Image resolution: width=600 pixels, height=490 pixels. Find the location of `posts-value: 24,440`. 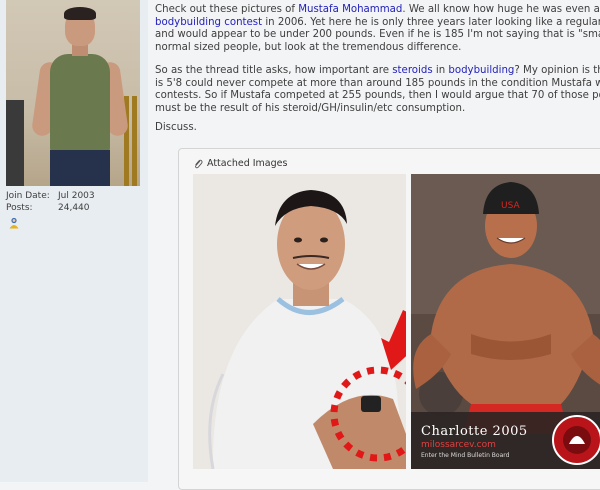

posts-value: 24,440 is located at coordinates (74, 208).